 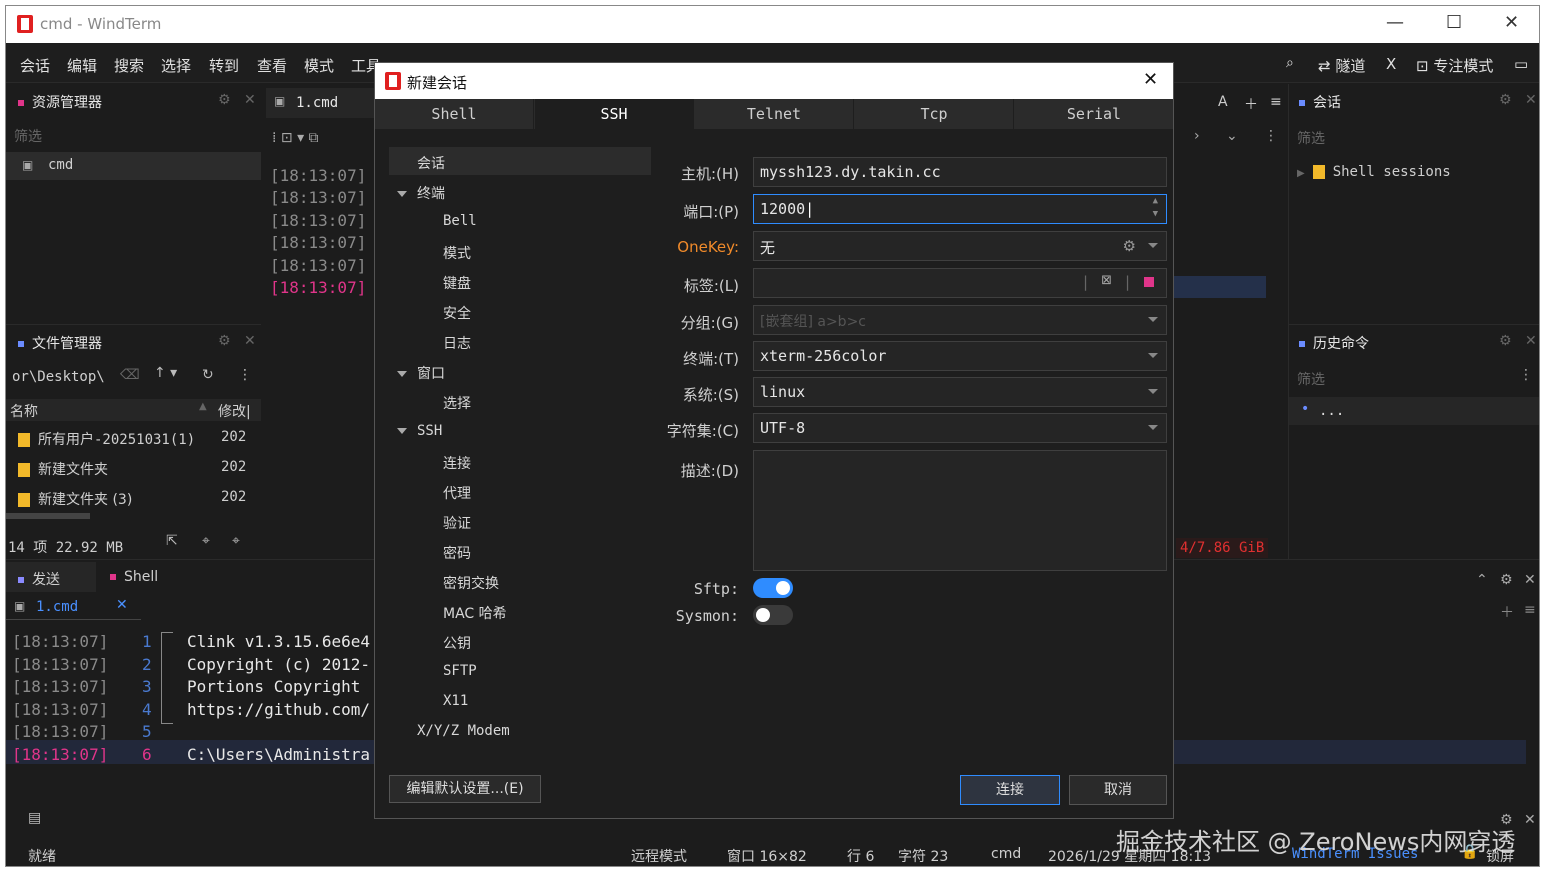 What do you see at coordinates (960, 356) in the screenshot?
I see `terminal-select: xterm-256color` at bounding box center [960, 356].